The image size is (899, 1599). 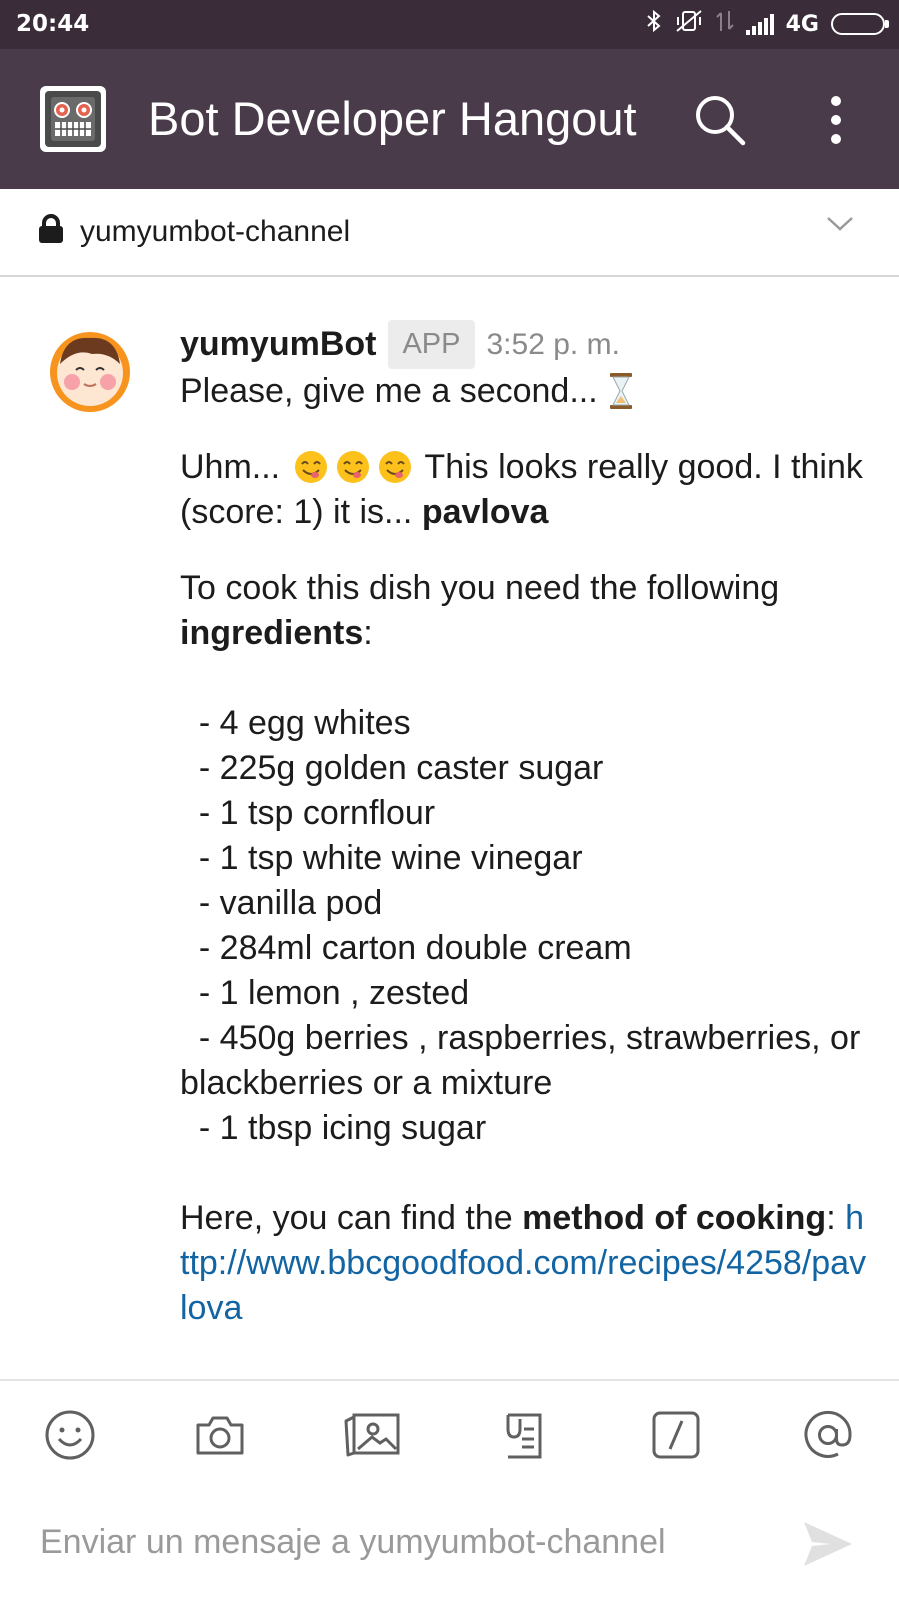 What do you see at coordinates (220, 1435) in the screenshot?
I see `camera-icon` at bounding box center [220, 1435].